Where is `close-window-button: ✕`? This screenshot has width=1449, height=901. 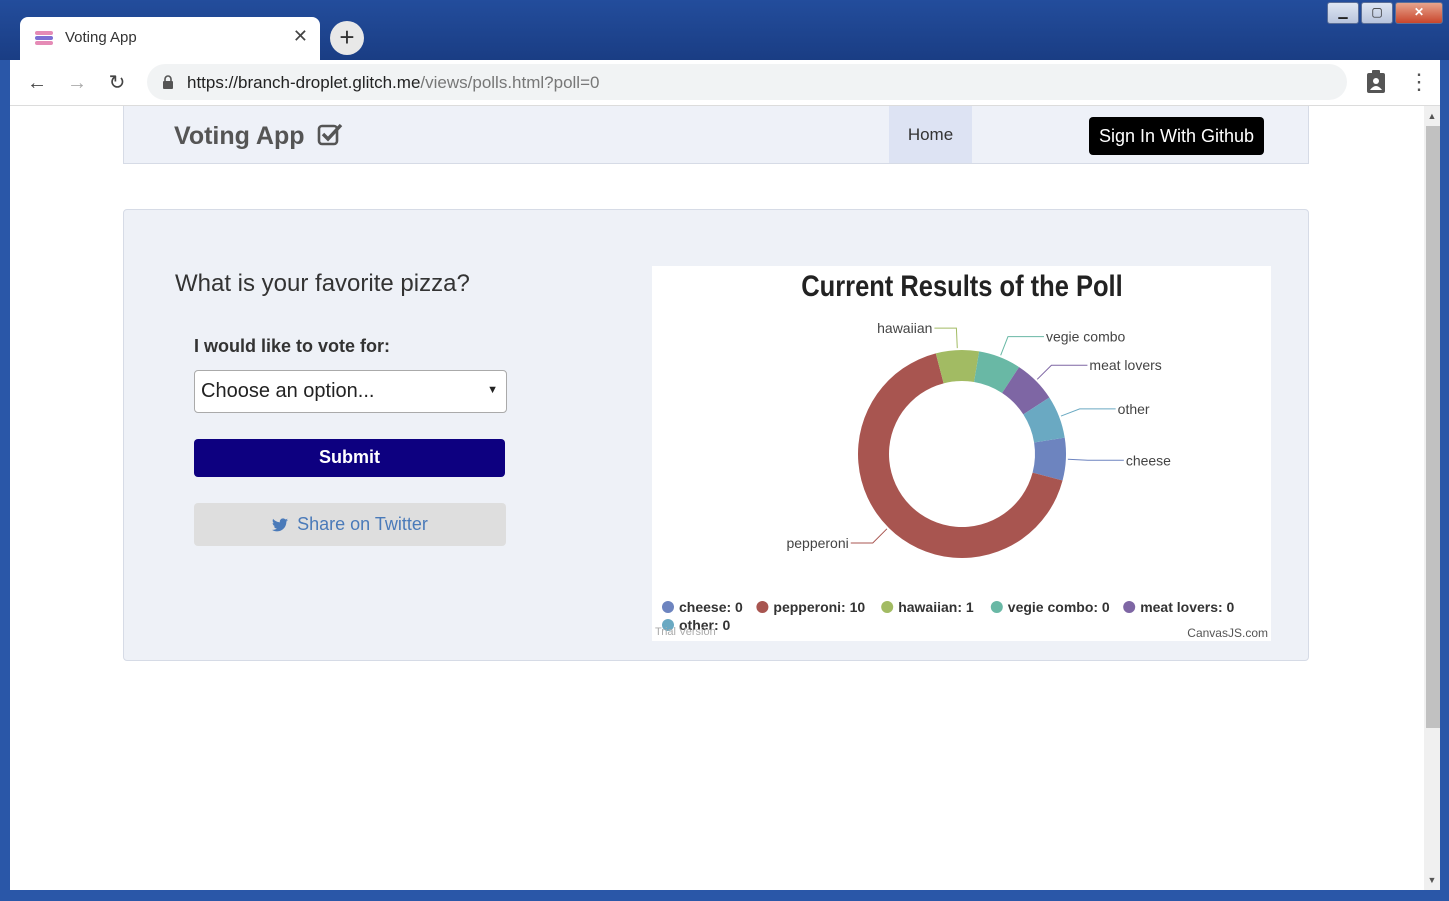 close-window-button: ✕ is located at coordinates (1419, 13).